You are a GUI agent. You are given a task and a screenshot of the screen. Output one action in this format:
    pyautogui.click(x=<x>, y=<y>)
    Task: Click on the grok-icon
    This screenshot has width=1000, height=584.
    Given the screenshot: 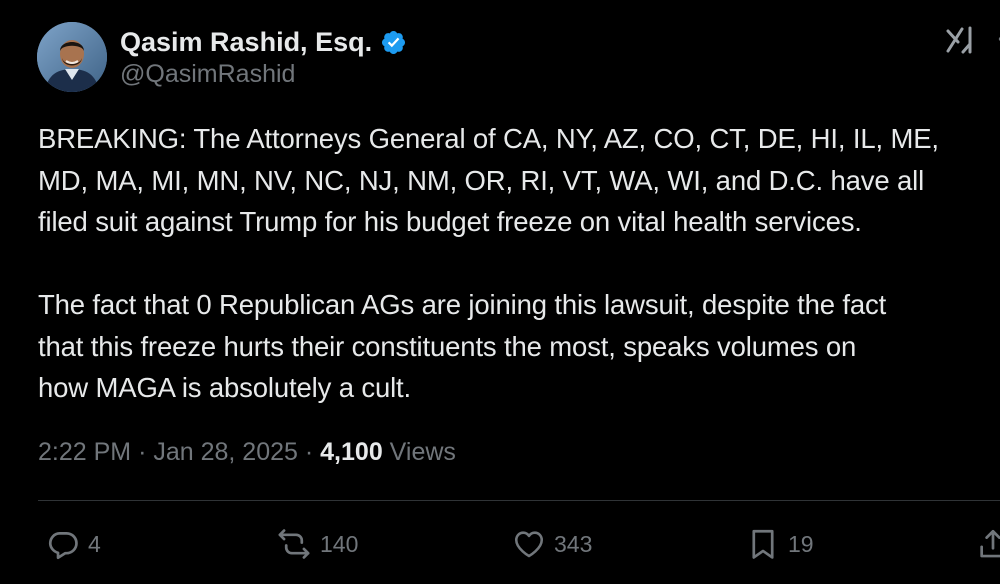 What is the action you would take?
    pyautogui.click(x=960, y=40)
    